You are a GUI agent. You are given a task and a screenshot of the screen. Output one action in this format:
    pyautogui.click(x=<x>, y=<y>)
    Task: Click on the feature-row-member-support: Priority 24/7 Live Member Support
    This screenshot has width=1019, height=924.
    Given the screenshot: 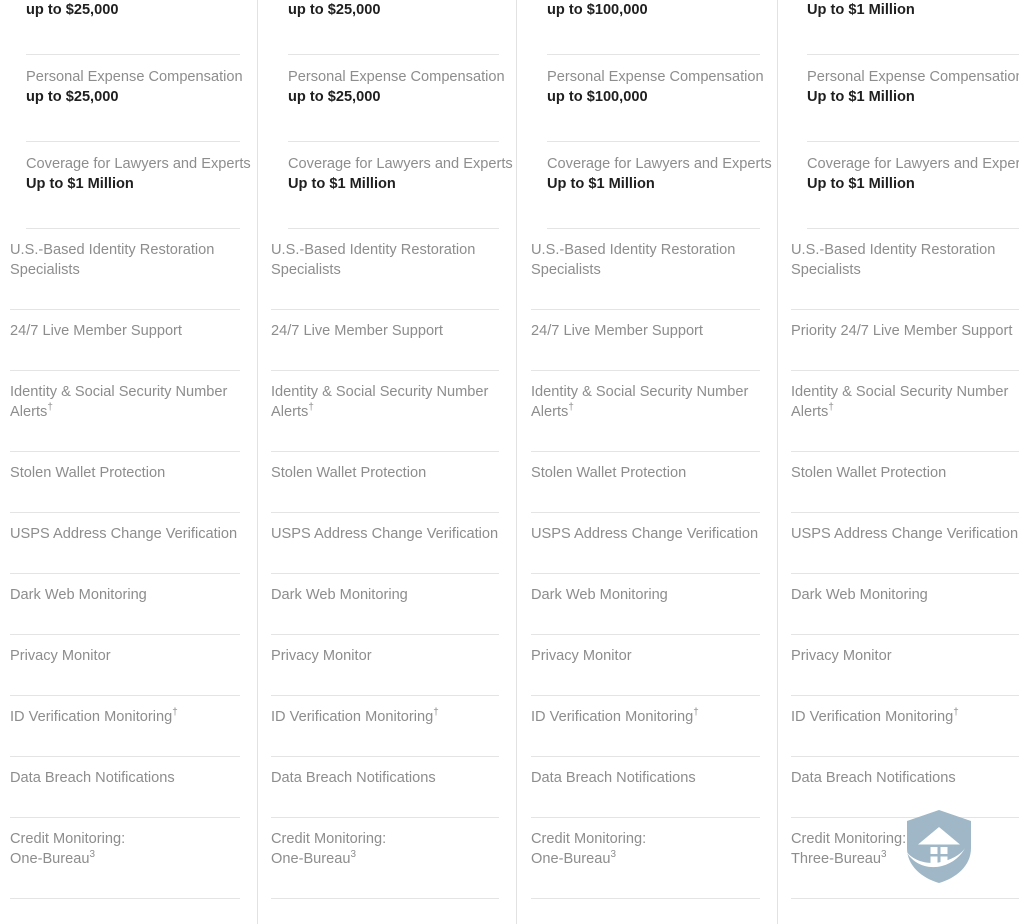 What is the action you would take?
    pyautogui.click(x=898, y=340)
    